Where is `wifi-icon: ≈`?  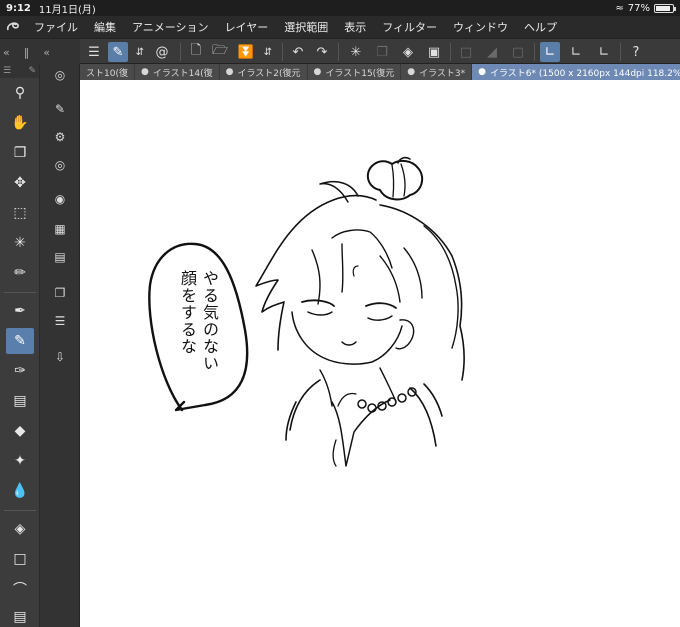
wifi-icon: ≈ is located at coordinates (619, 8).